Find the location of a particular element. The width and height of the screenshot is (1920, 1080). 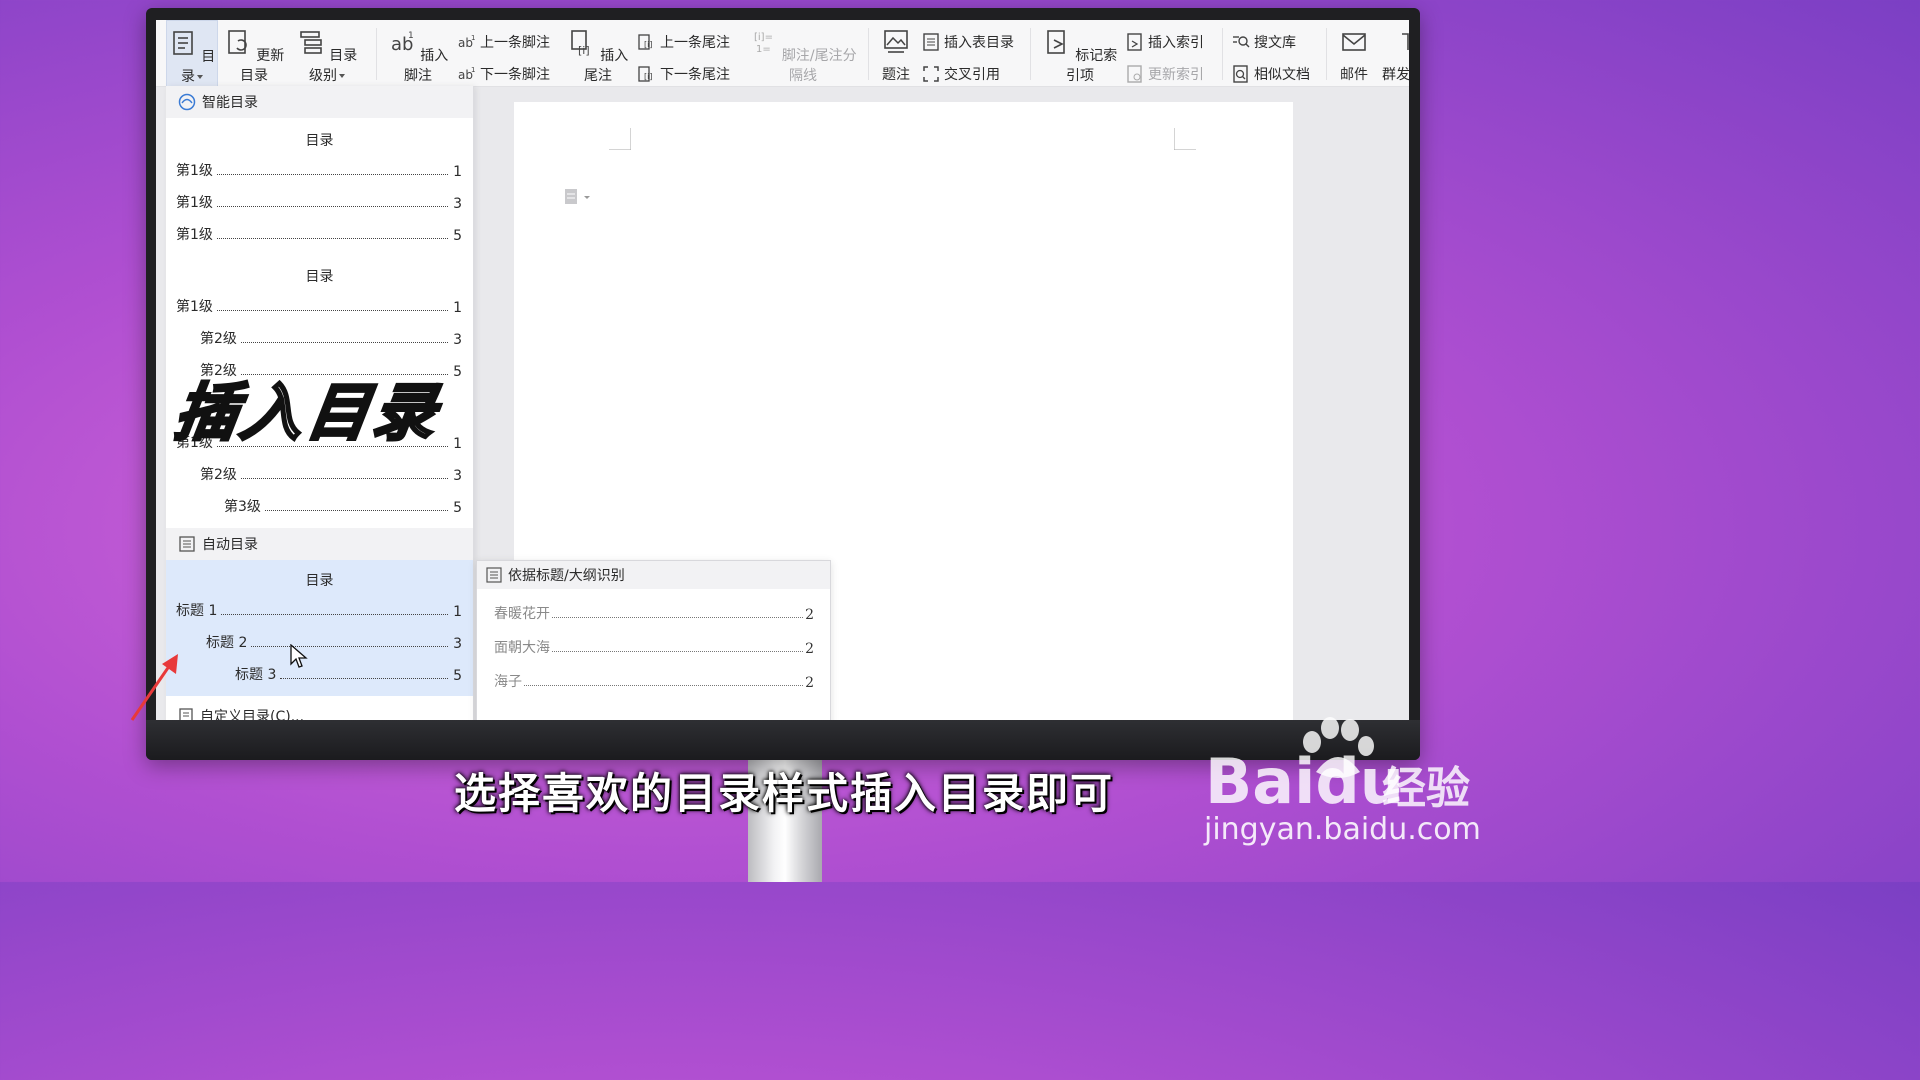

cross-ref-icon is located at coordinates (931, 74).